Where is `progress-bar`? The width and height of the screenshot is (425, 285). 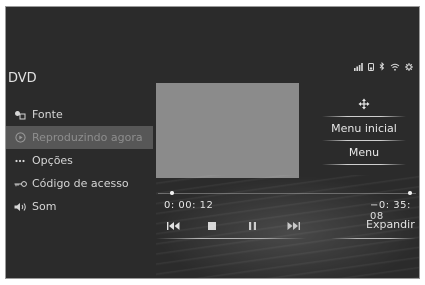 progress-bar is located at coordinates (287, 193).